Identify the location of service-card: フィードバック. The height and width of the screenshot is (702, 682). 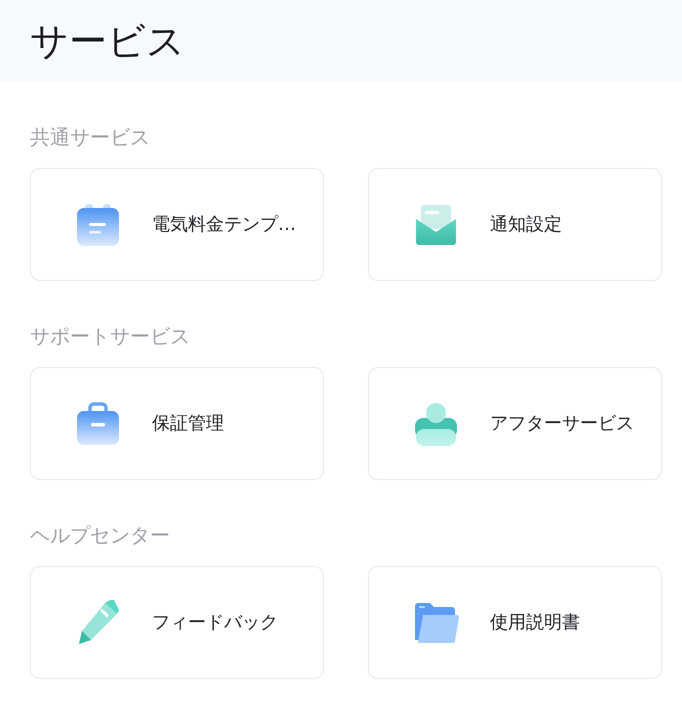
(177, 622).